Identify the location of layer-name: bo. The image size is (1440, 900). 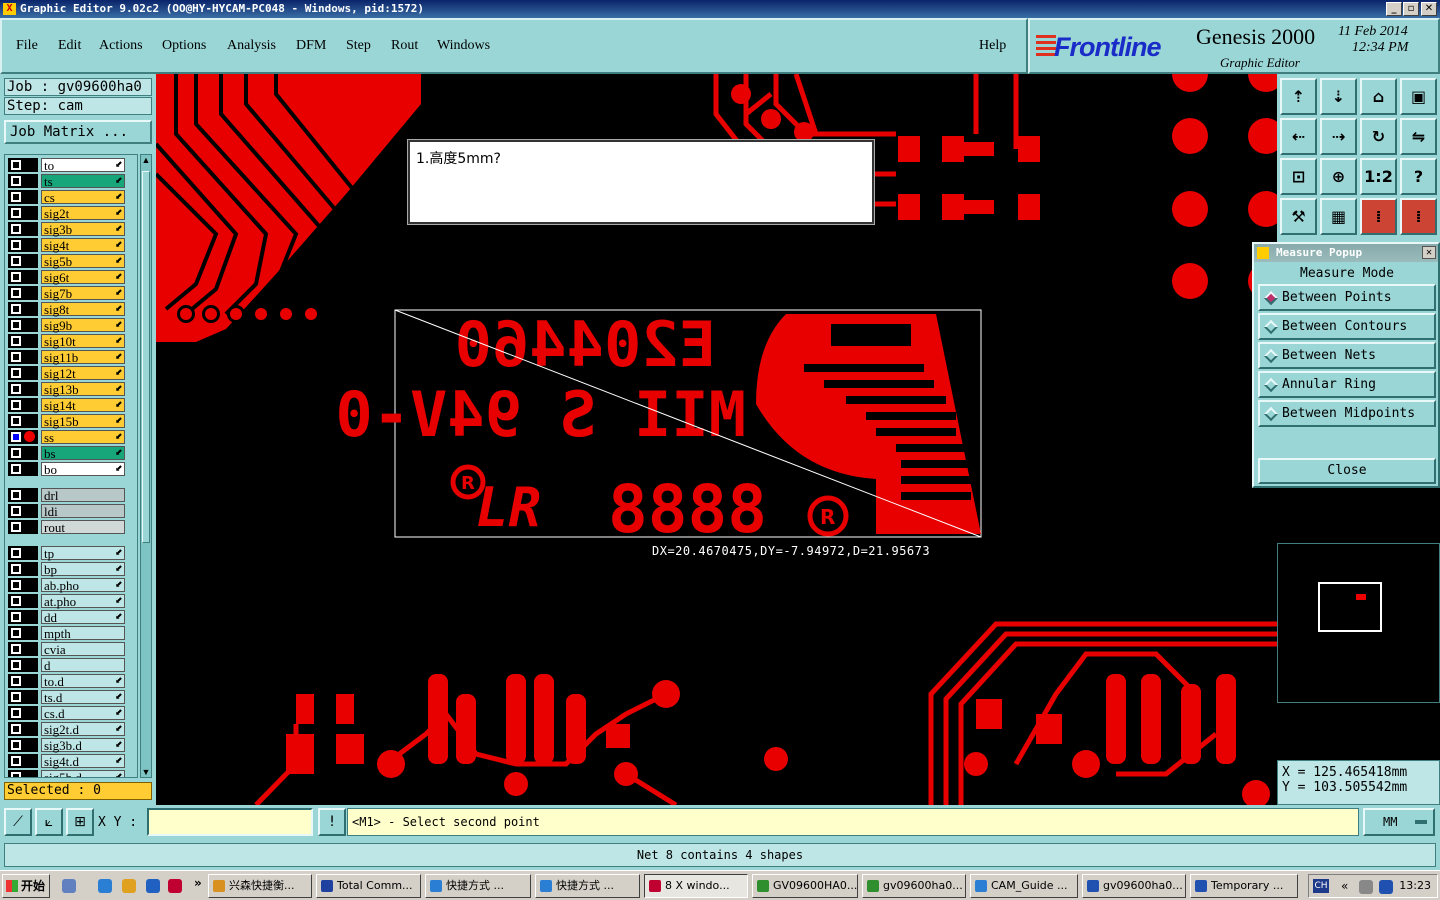
(83, 469).